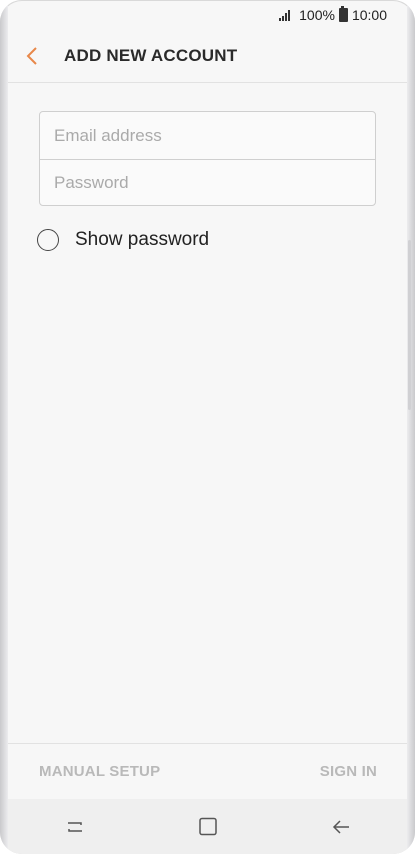 The height and width of the screenshot is (854, 415). I want to click on back-button, so click(32, 56).